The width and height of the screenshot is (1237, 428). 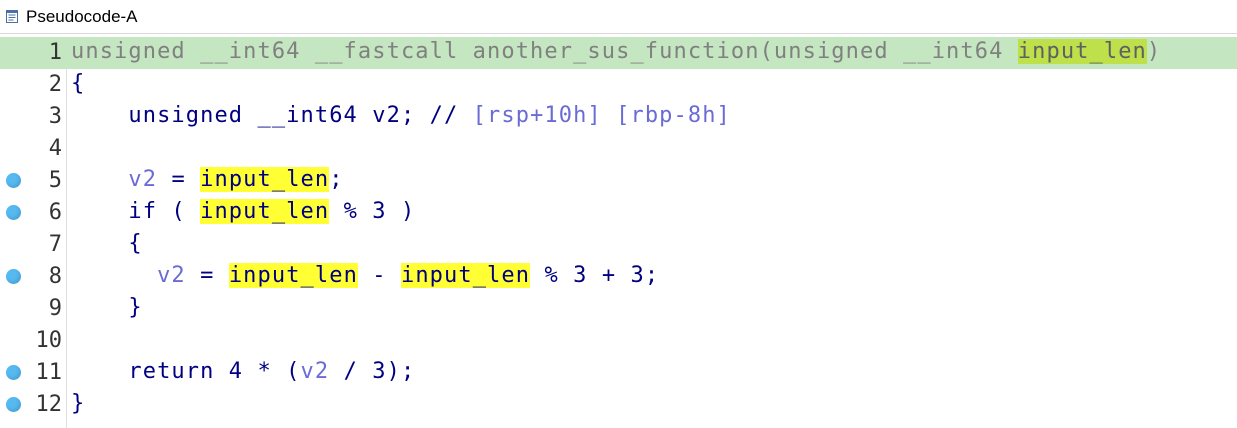 I want to click on code-text: v2 = input_len - input_len % 3 + 3;, so click(x=365, y=275).